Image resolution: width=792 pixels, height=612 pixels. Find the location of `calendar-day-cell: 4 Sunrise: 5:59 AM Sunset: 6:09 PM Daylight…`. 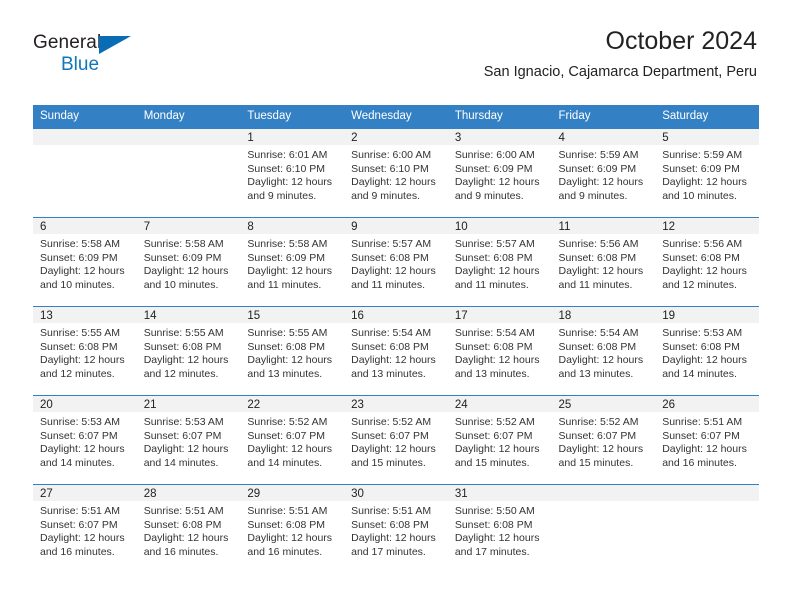

calendar-day-cell: 4 Sunrise: 5:59 AM Sunset: 6:09 PM Daylight… is located at coordinates (603, 173).